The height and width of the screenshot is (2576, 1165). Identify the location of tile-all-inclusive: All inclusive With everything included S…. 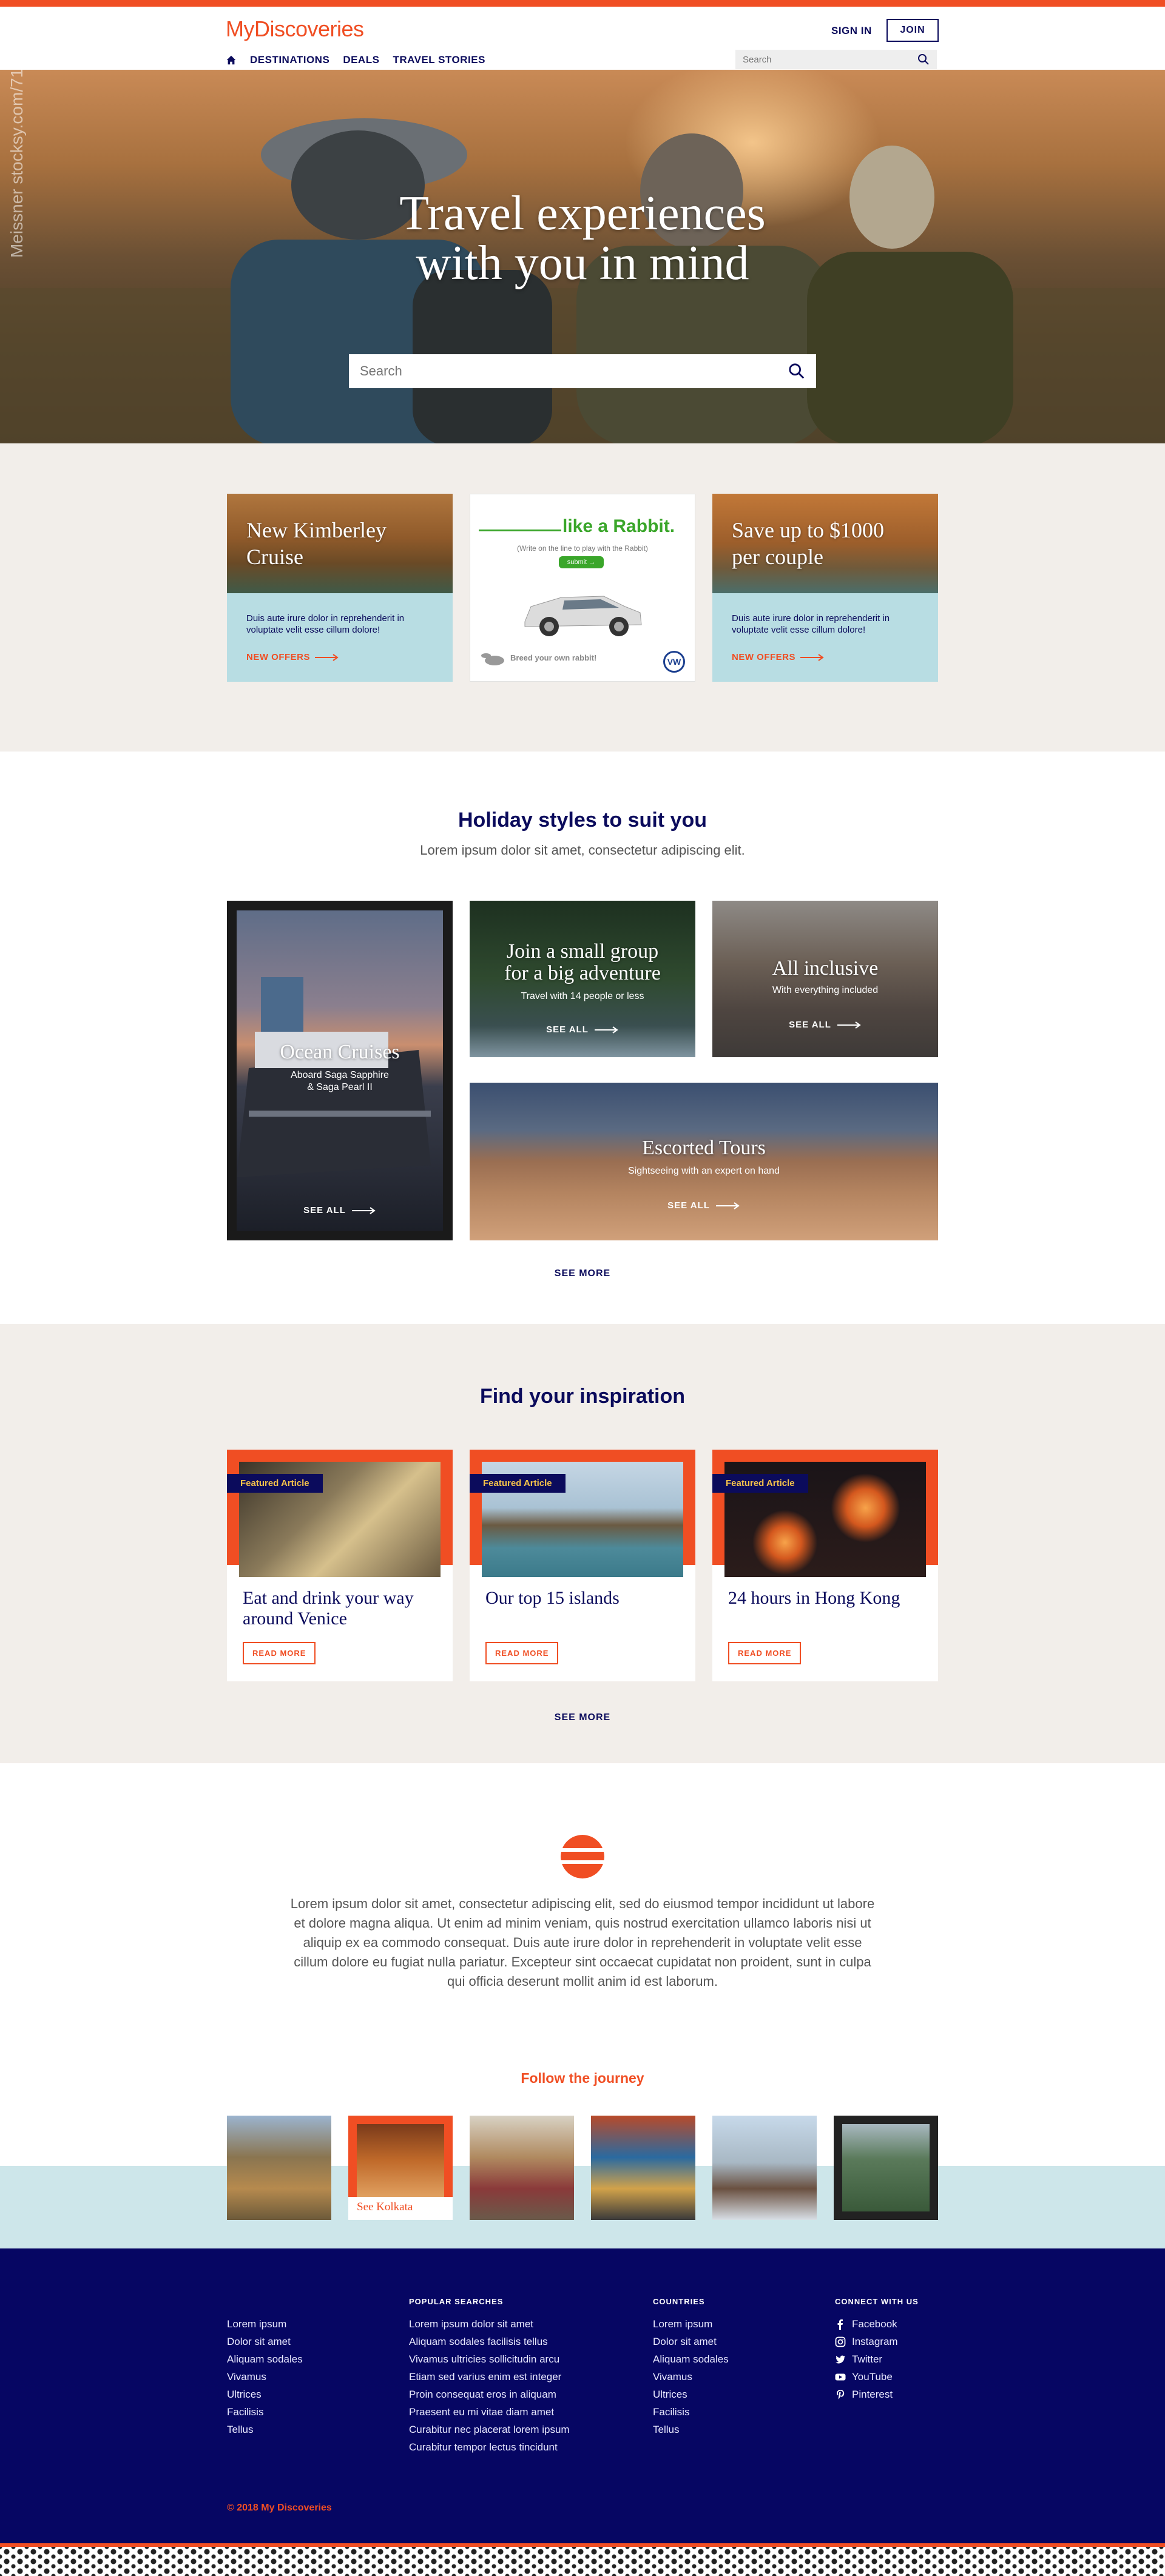
(825, 979).